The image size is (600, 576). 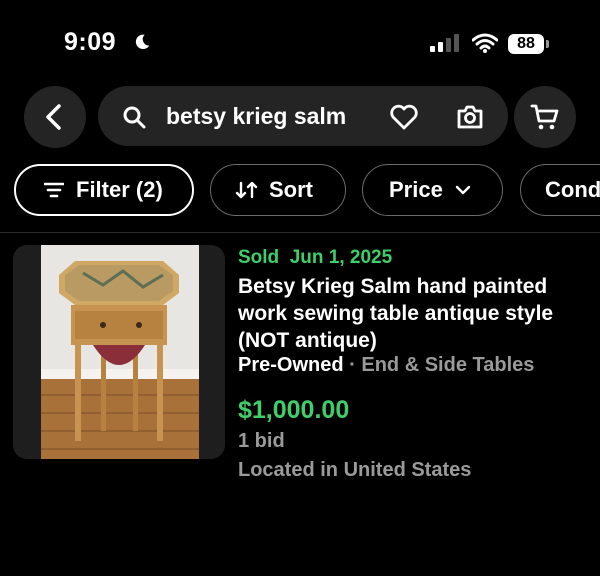 I want to click on heart-icon, so click(x=404, y=117).